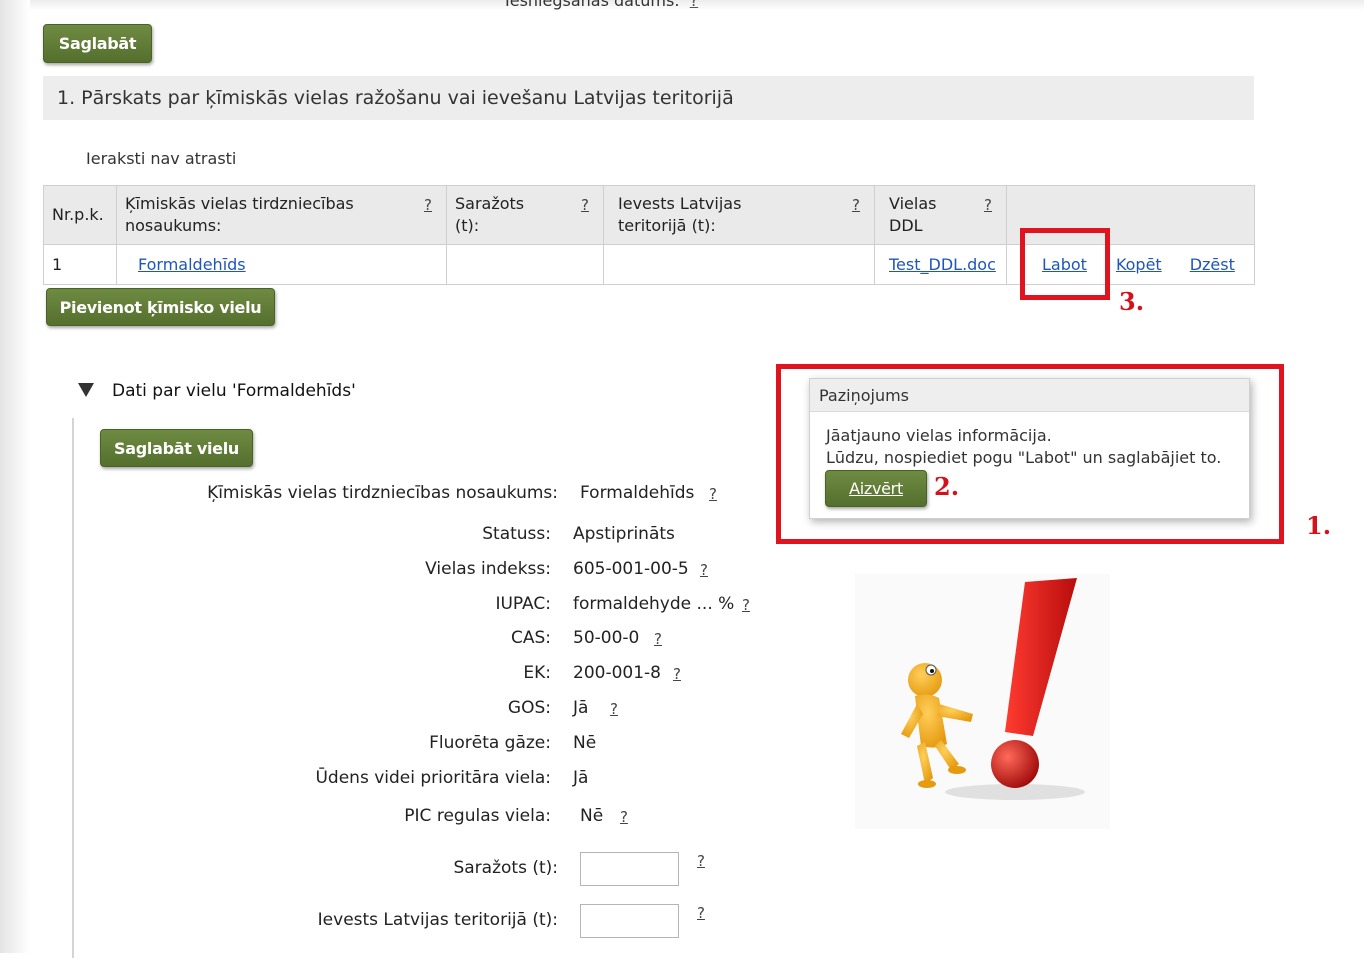 The width and height of the screenshot is (1364, 958). Describe the element at coordinates (80, 215) in the screenshot. I see `col-header-nr: Nr.p.k.` at that location.